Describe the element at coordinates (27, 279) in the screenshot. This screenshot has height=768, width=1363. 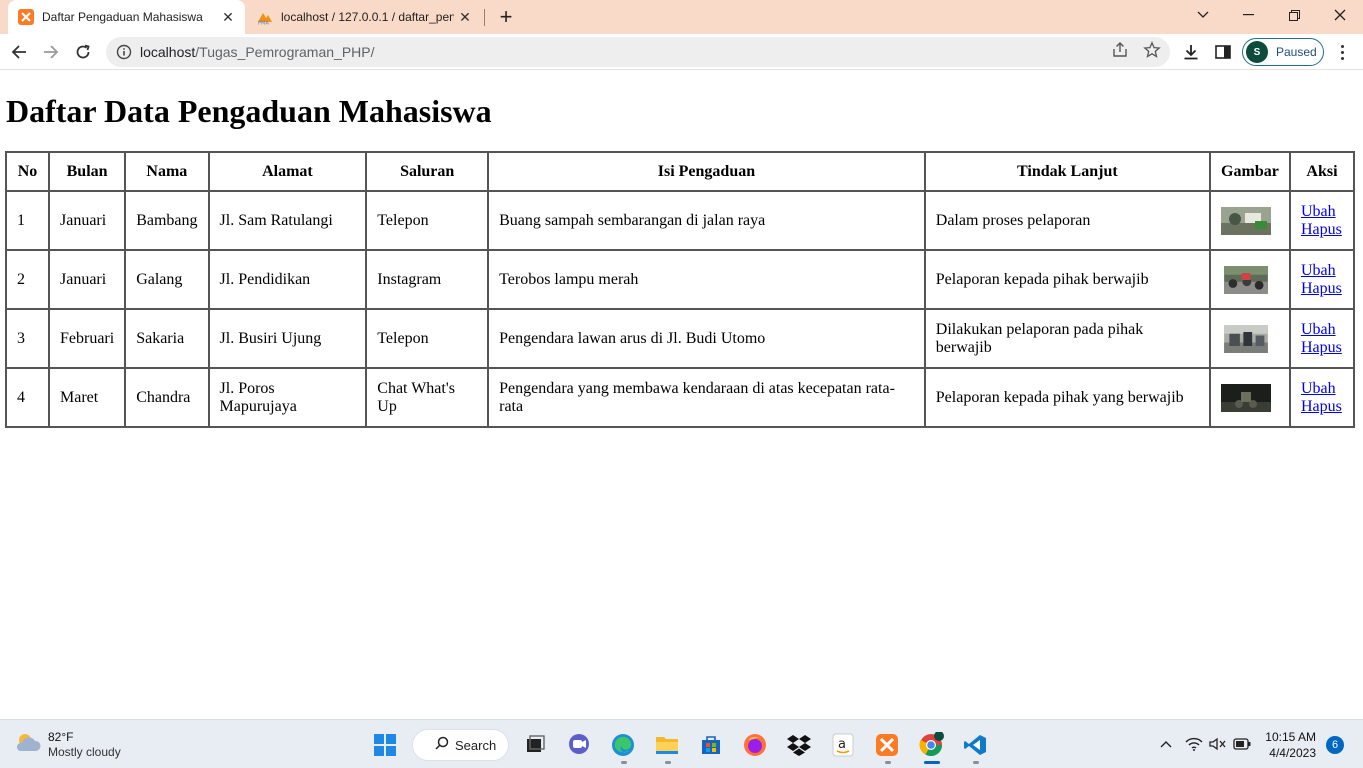
I see `cell-no: 2` at that location.